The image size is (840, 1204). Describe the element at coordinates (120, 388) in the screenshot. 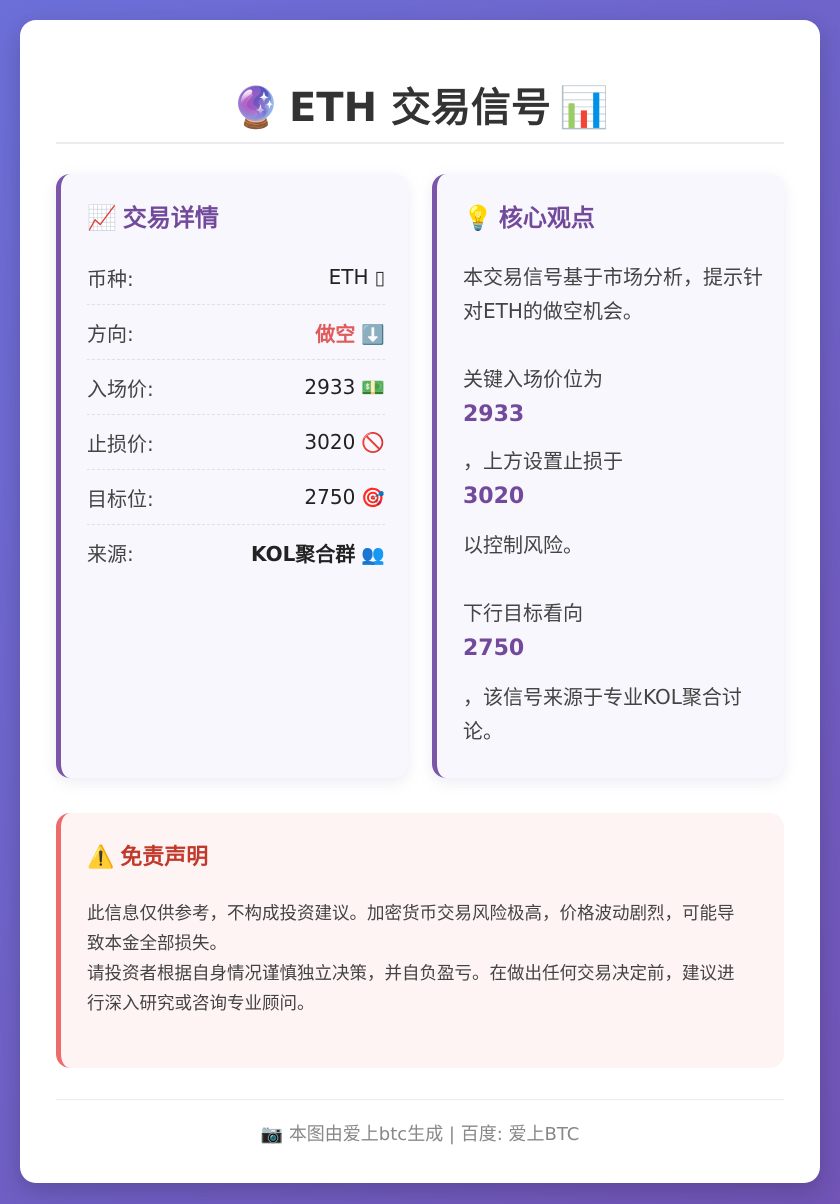

I see `detail-label: 入场价:` at that location.